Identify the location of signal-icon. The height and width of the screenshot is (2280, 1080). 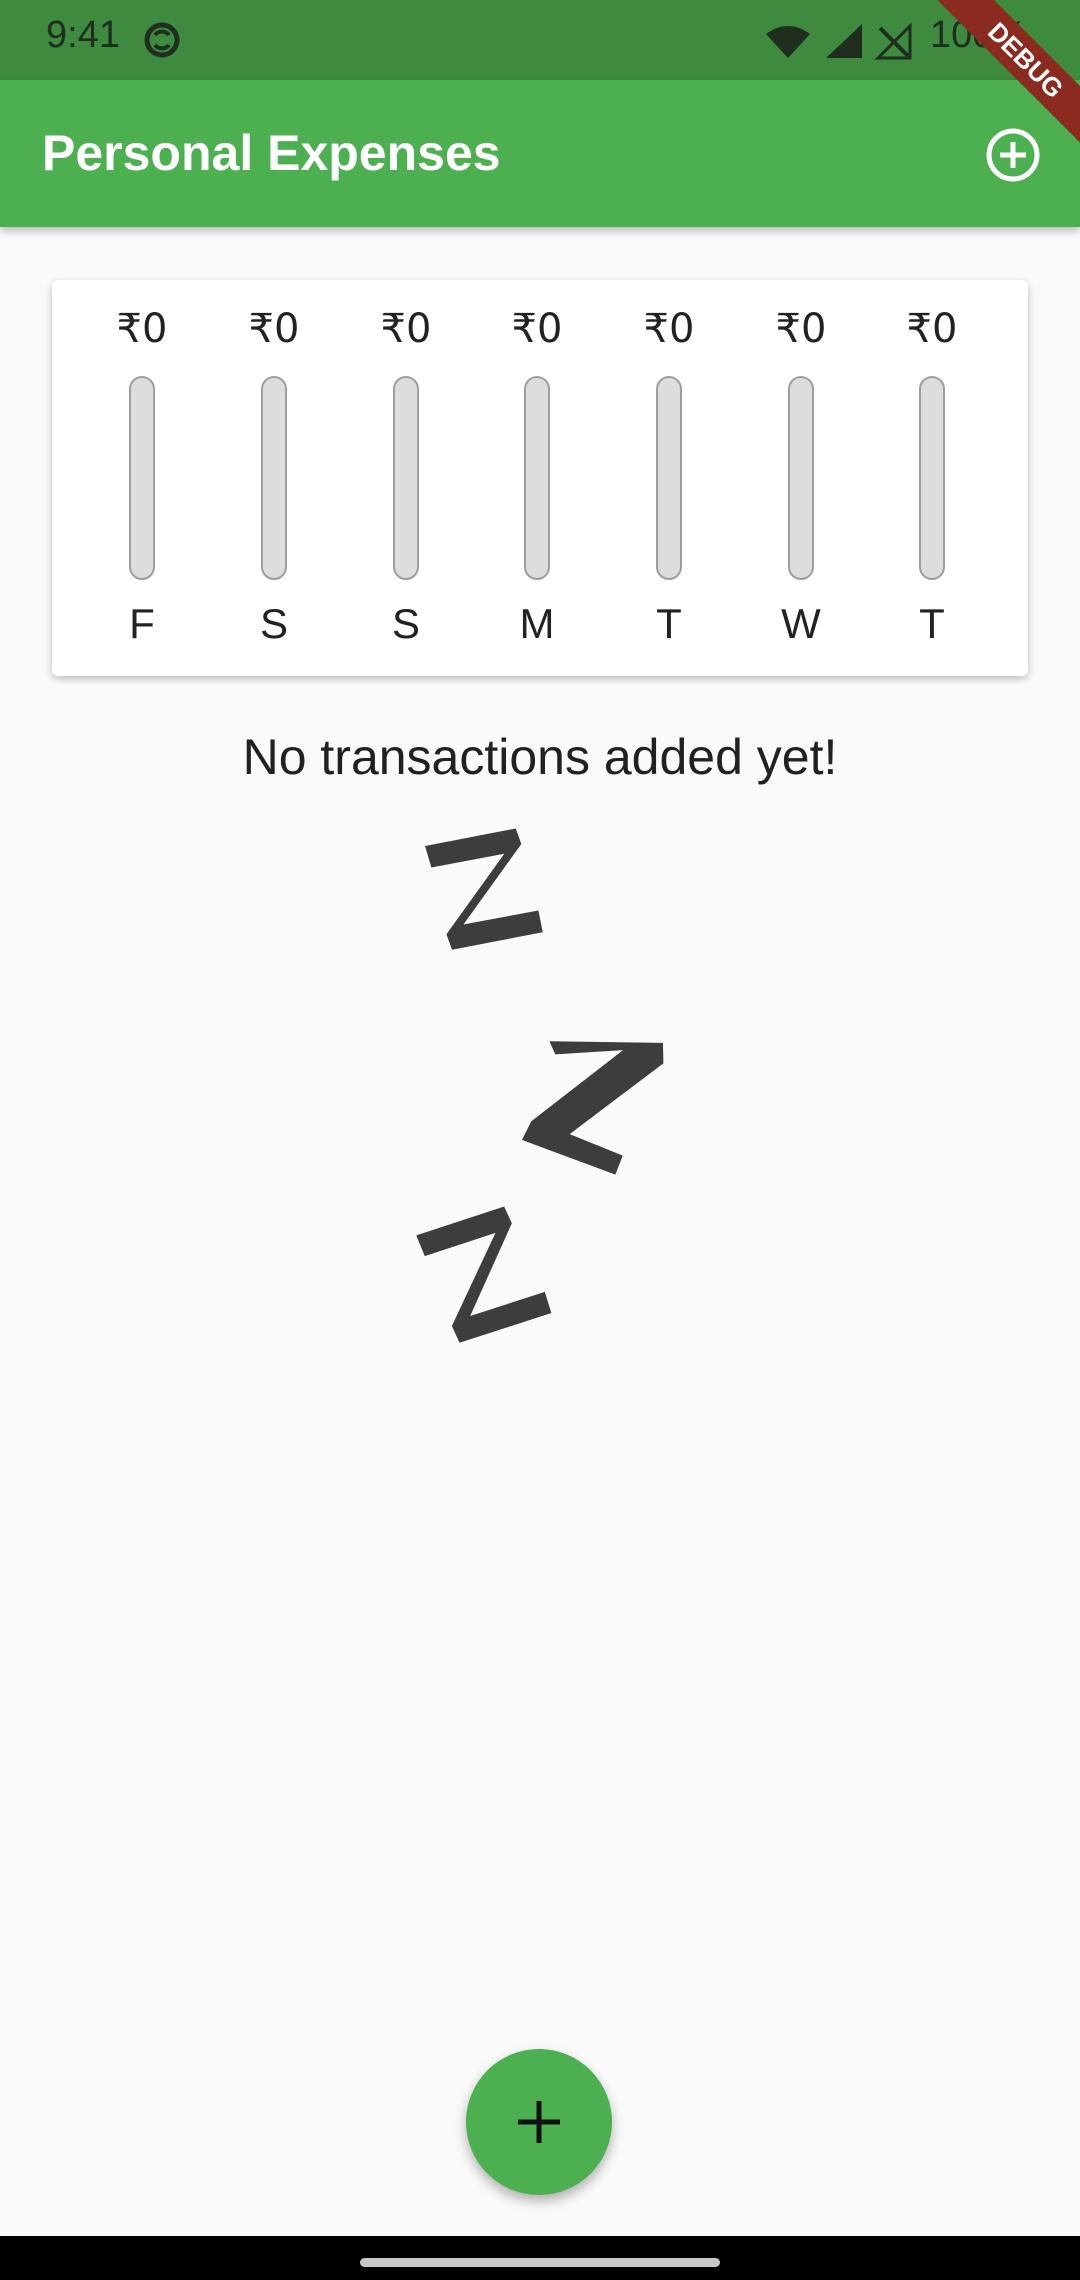
(844, 41).